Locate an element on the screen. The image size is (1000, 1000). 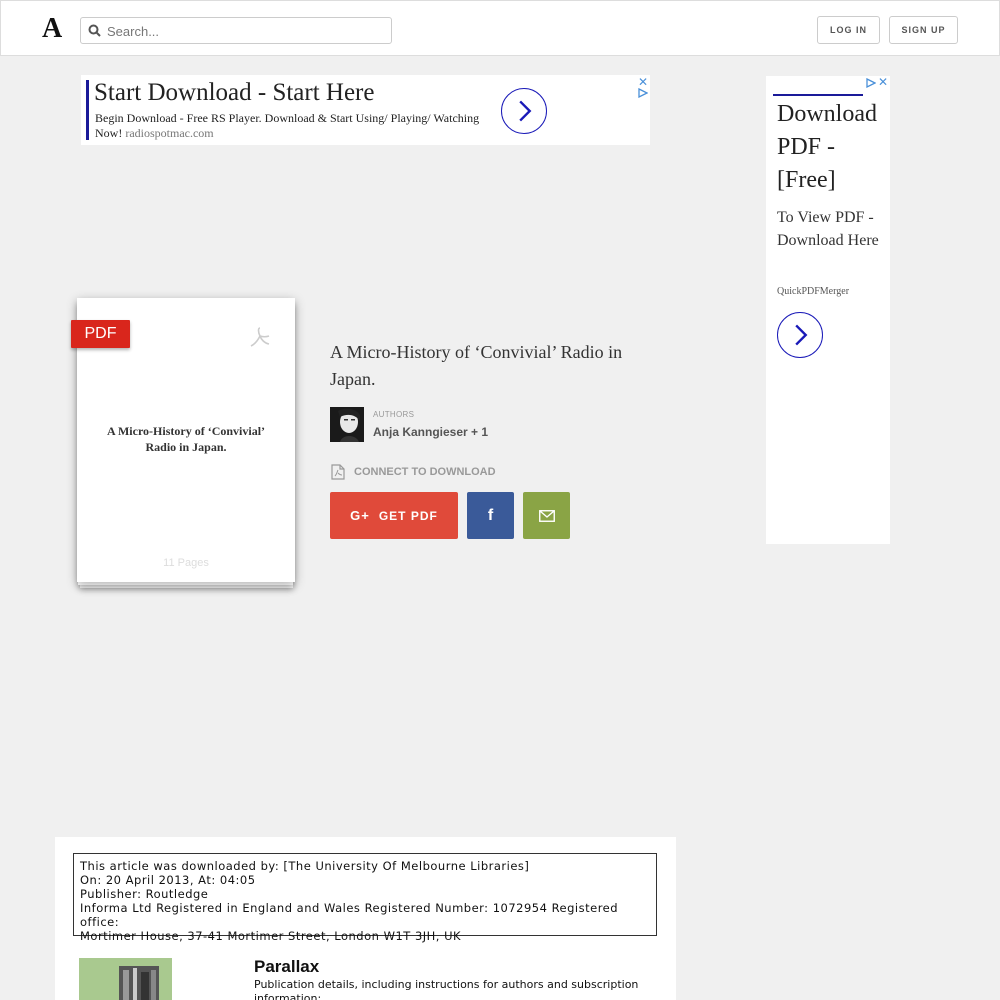
get-pdf-google-button: G+ GET PDF is located at coordinates (394, 515).